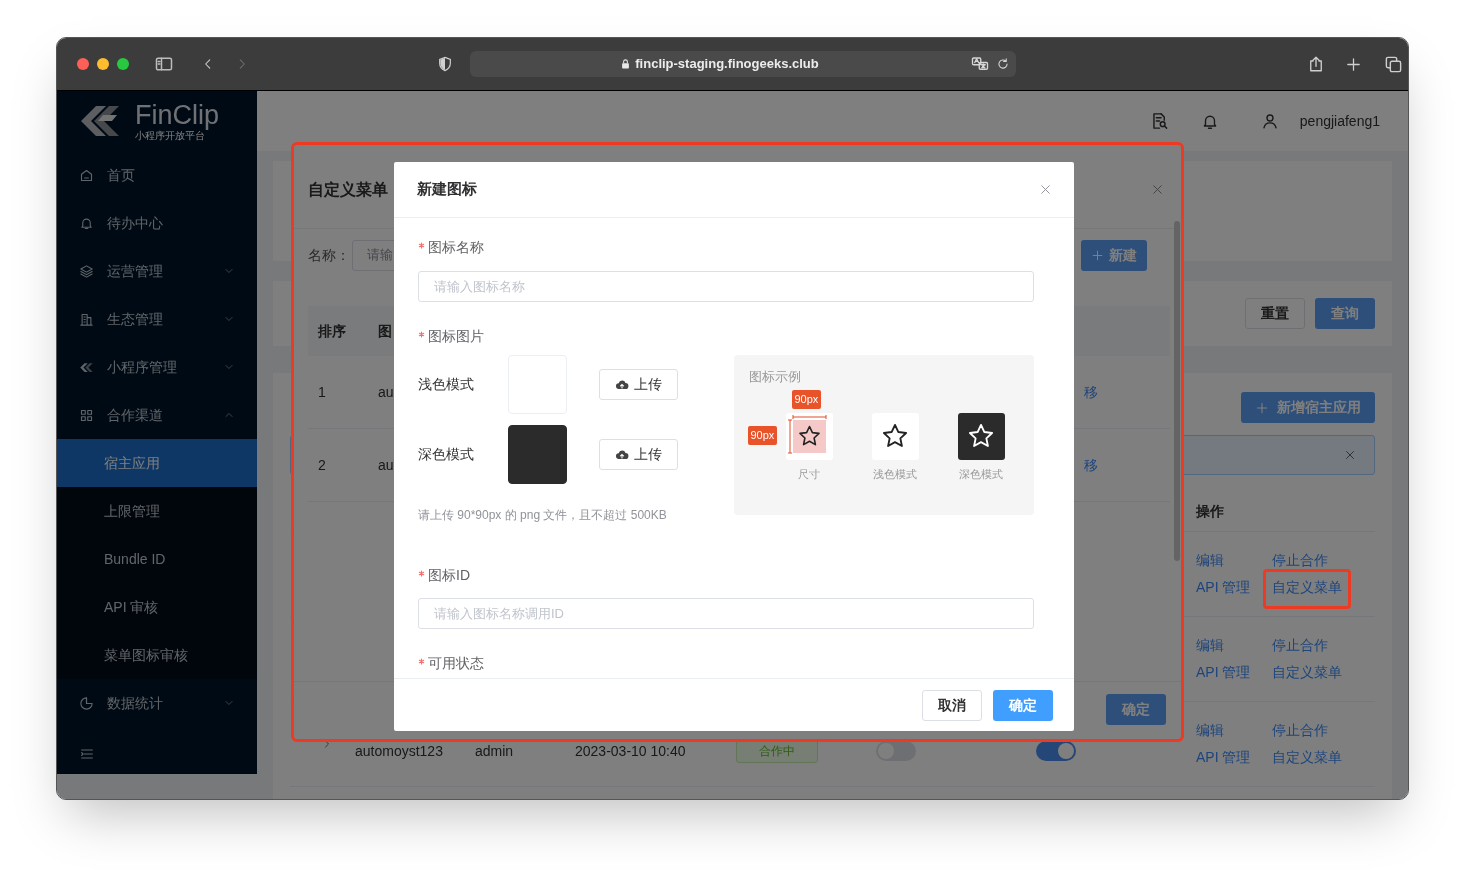 The width and height of the screenshot is (1465, 875). Describe the element at coordinates (1308, 407) in the screenshot. I see `add-host-app-button: 新增宿主应用` at that location.